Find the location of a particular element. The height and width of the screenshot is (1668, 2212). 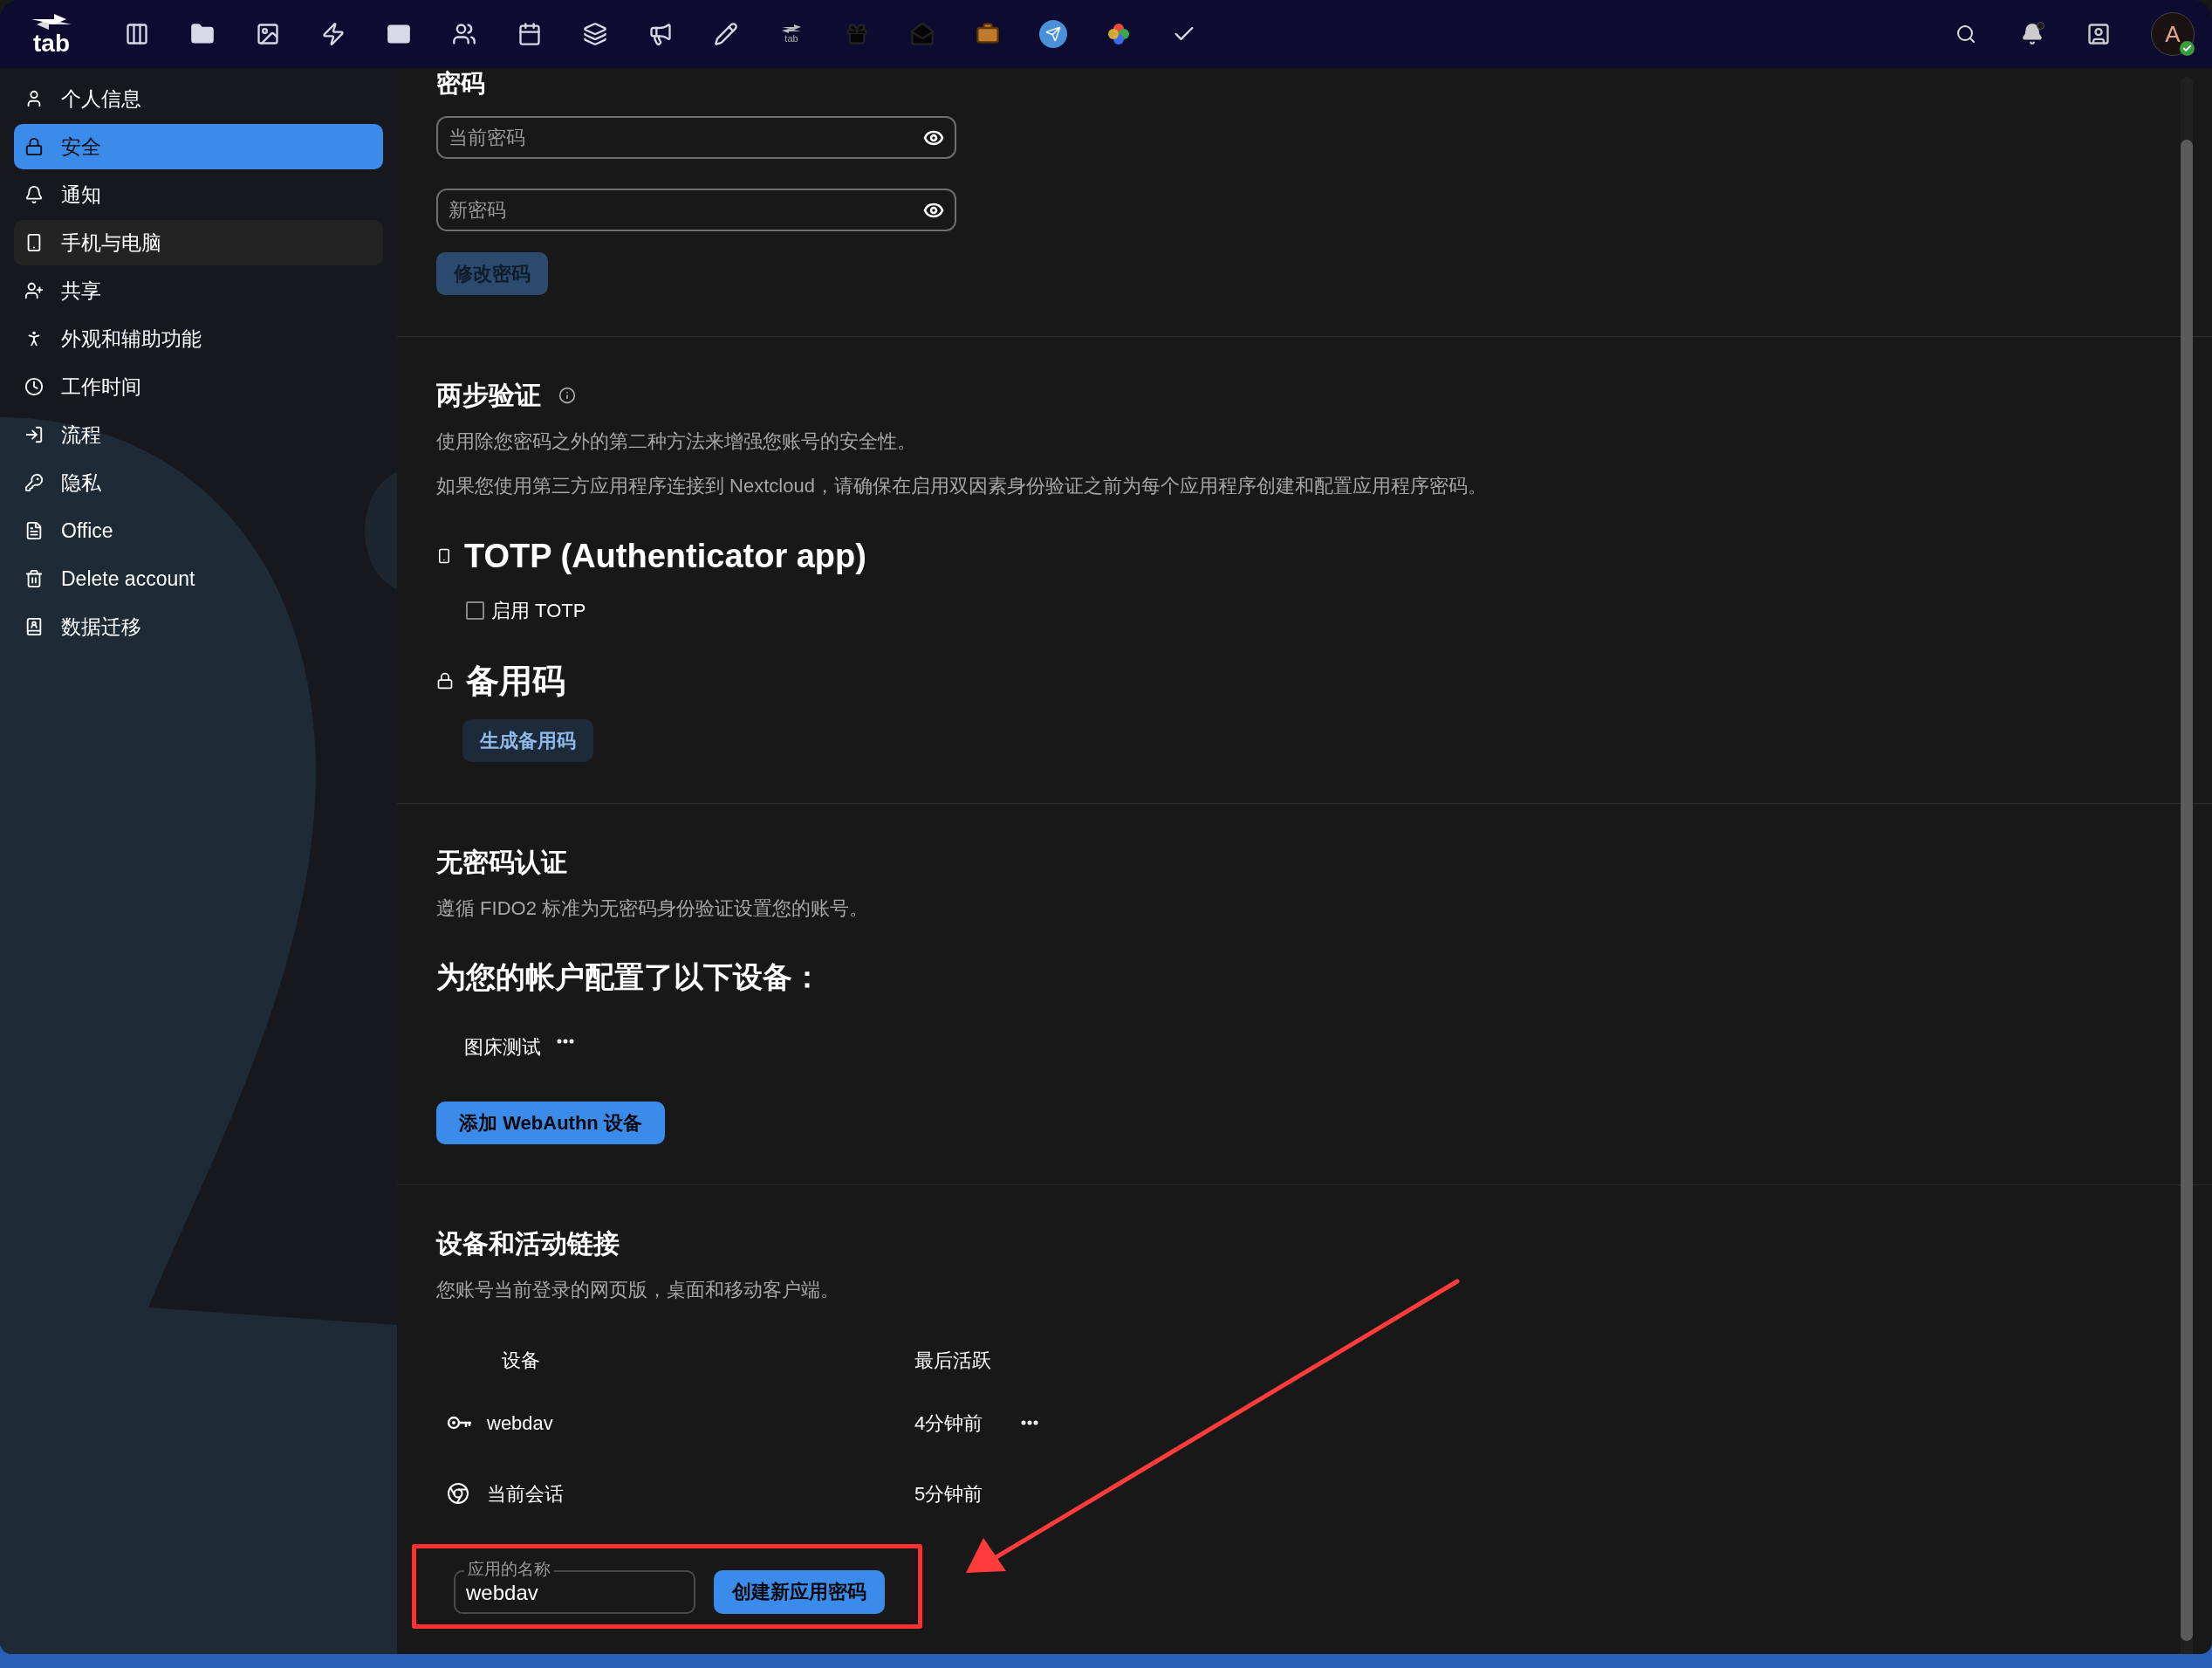

sidebar-label: 流程 is located at coordinates (81, 435).